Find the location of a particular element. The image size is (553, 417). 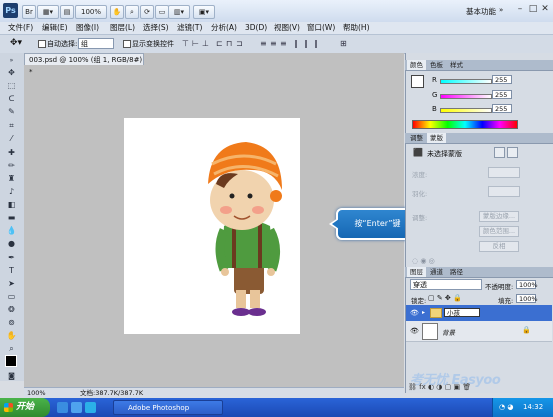

bridge-icon: Br is located at coordinates (29, 12).